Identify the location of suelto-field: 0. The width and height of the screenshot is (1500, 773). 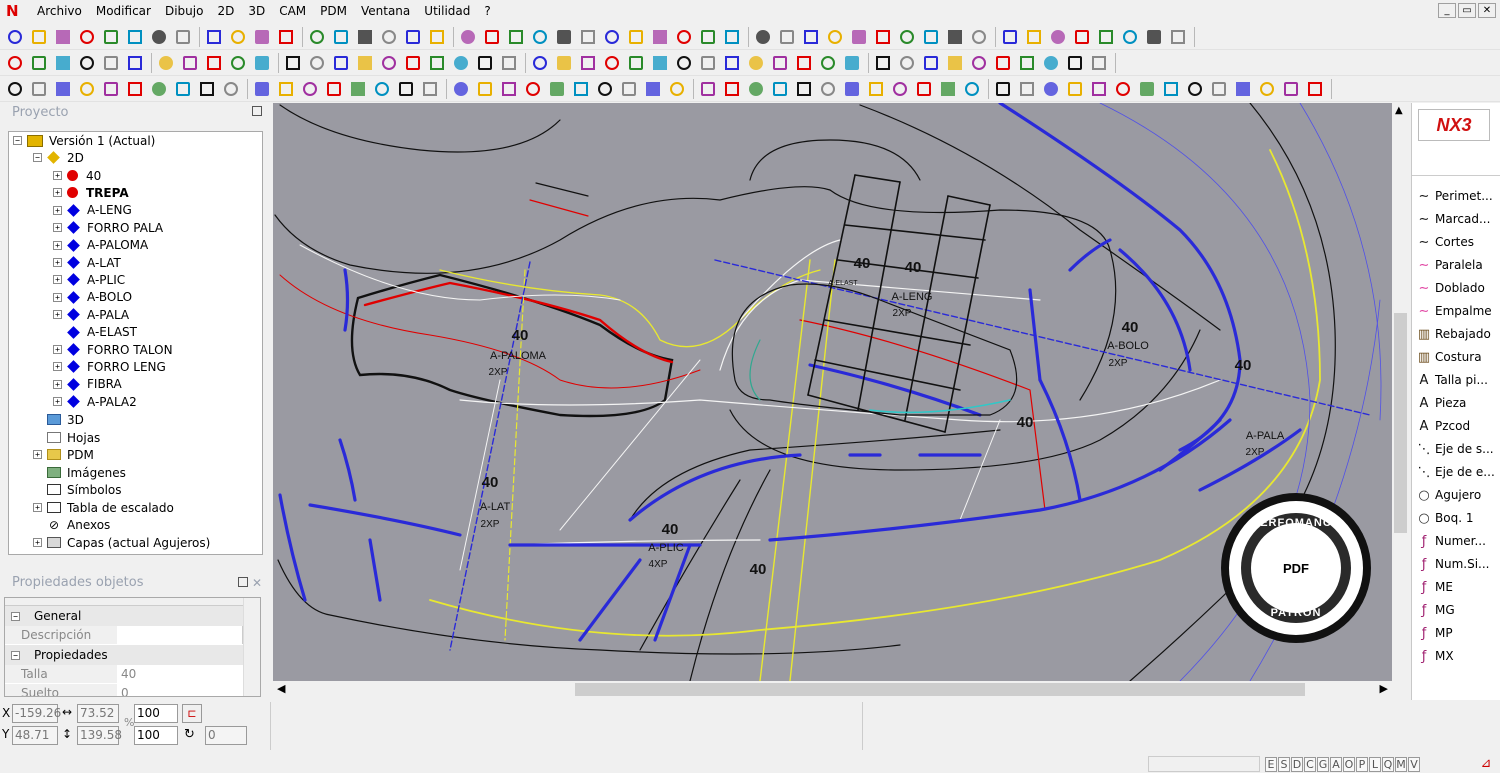
(188, 690).